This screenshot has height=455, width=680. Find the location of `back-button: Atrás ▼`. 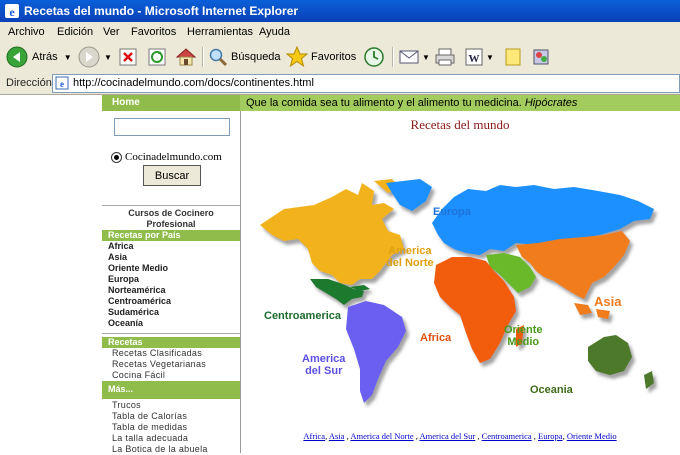

back-button: Atrás ▼ is located at coordinates (39, 57).